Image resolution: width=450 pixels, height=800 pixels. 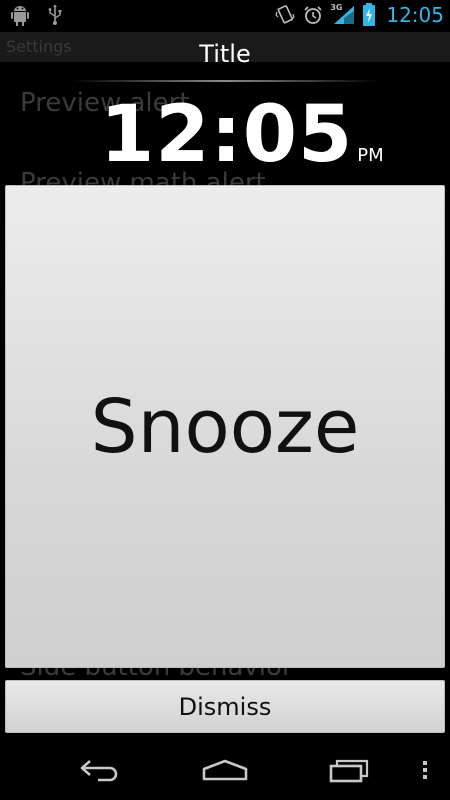 I want to click on navigation-bar, so click(x=225, y=772).